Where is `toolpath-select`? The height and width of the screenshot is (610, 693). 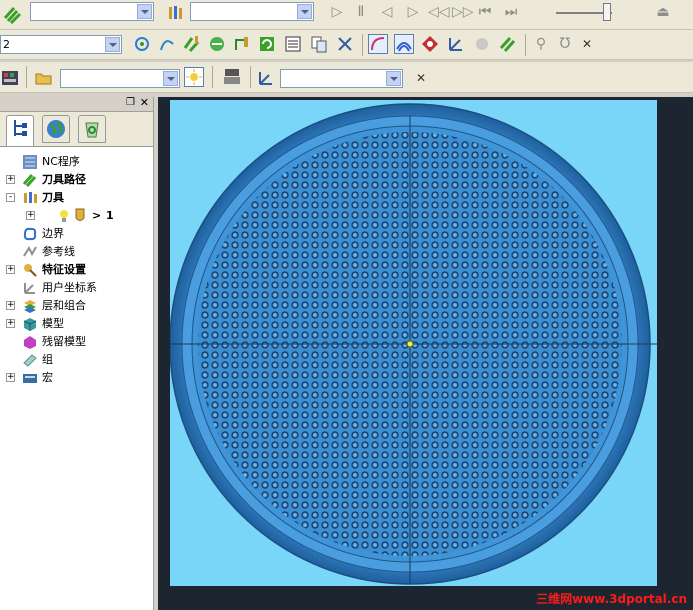
toolpath-select is located at coordinates (92, 11).